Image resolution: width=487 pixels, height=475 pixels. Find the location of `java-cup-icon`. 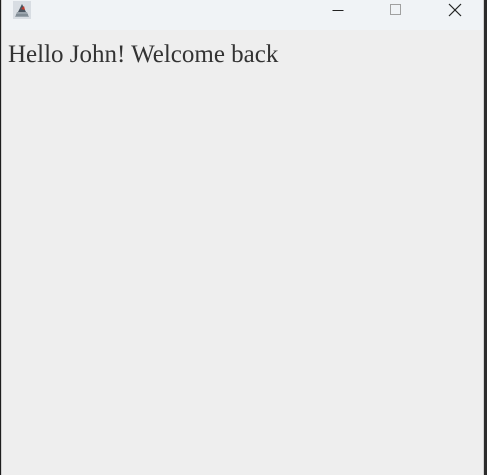

java-cup-icon is located at coordinates (22, 10).